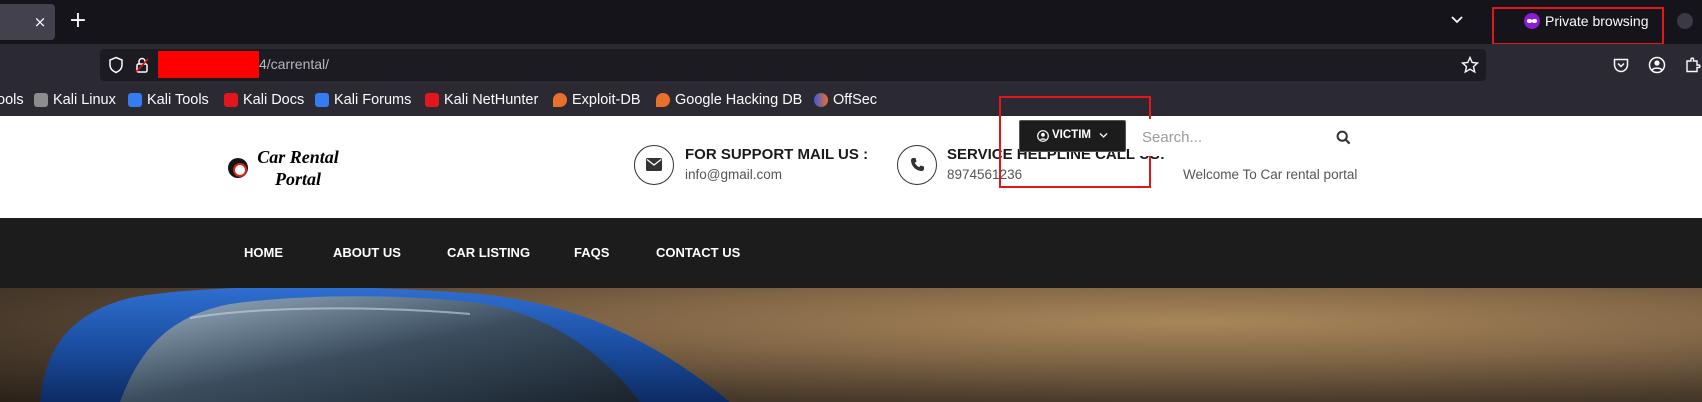 Image resolution: width=1702 pixels, height=402 pixels. What do you see at coordinates (1103, 135) in the screenshot?
I see `chevron-down-icon` at bounding box center [1103, 135].